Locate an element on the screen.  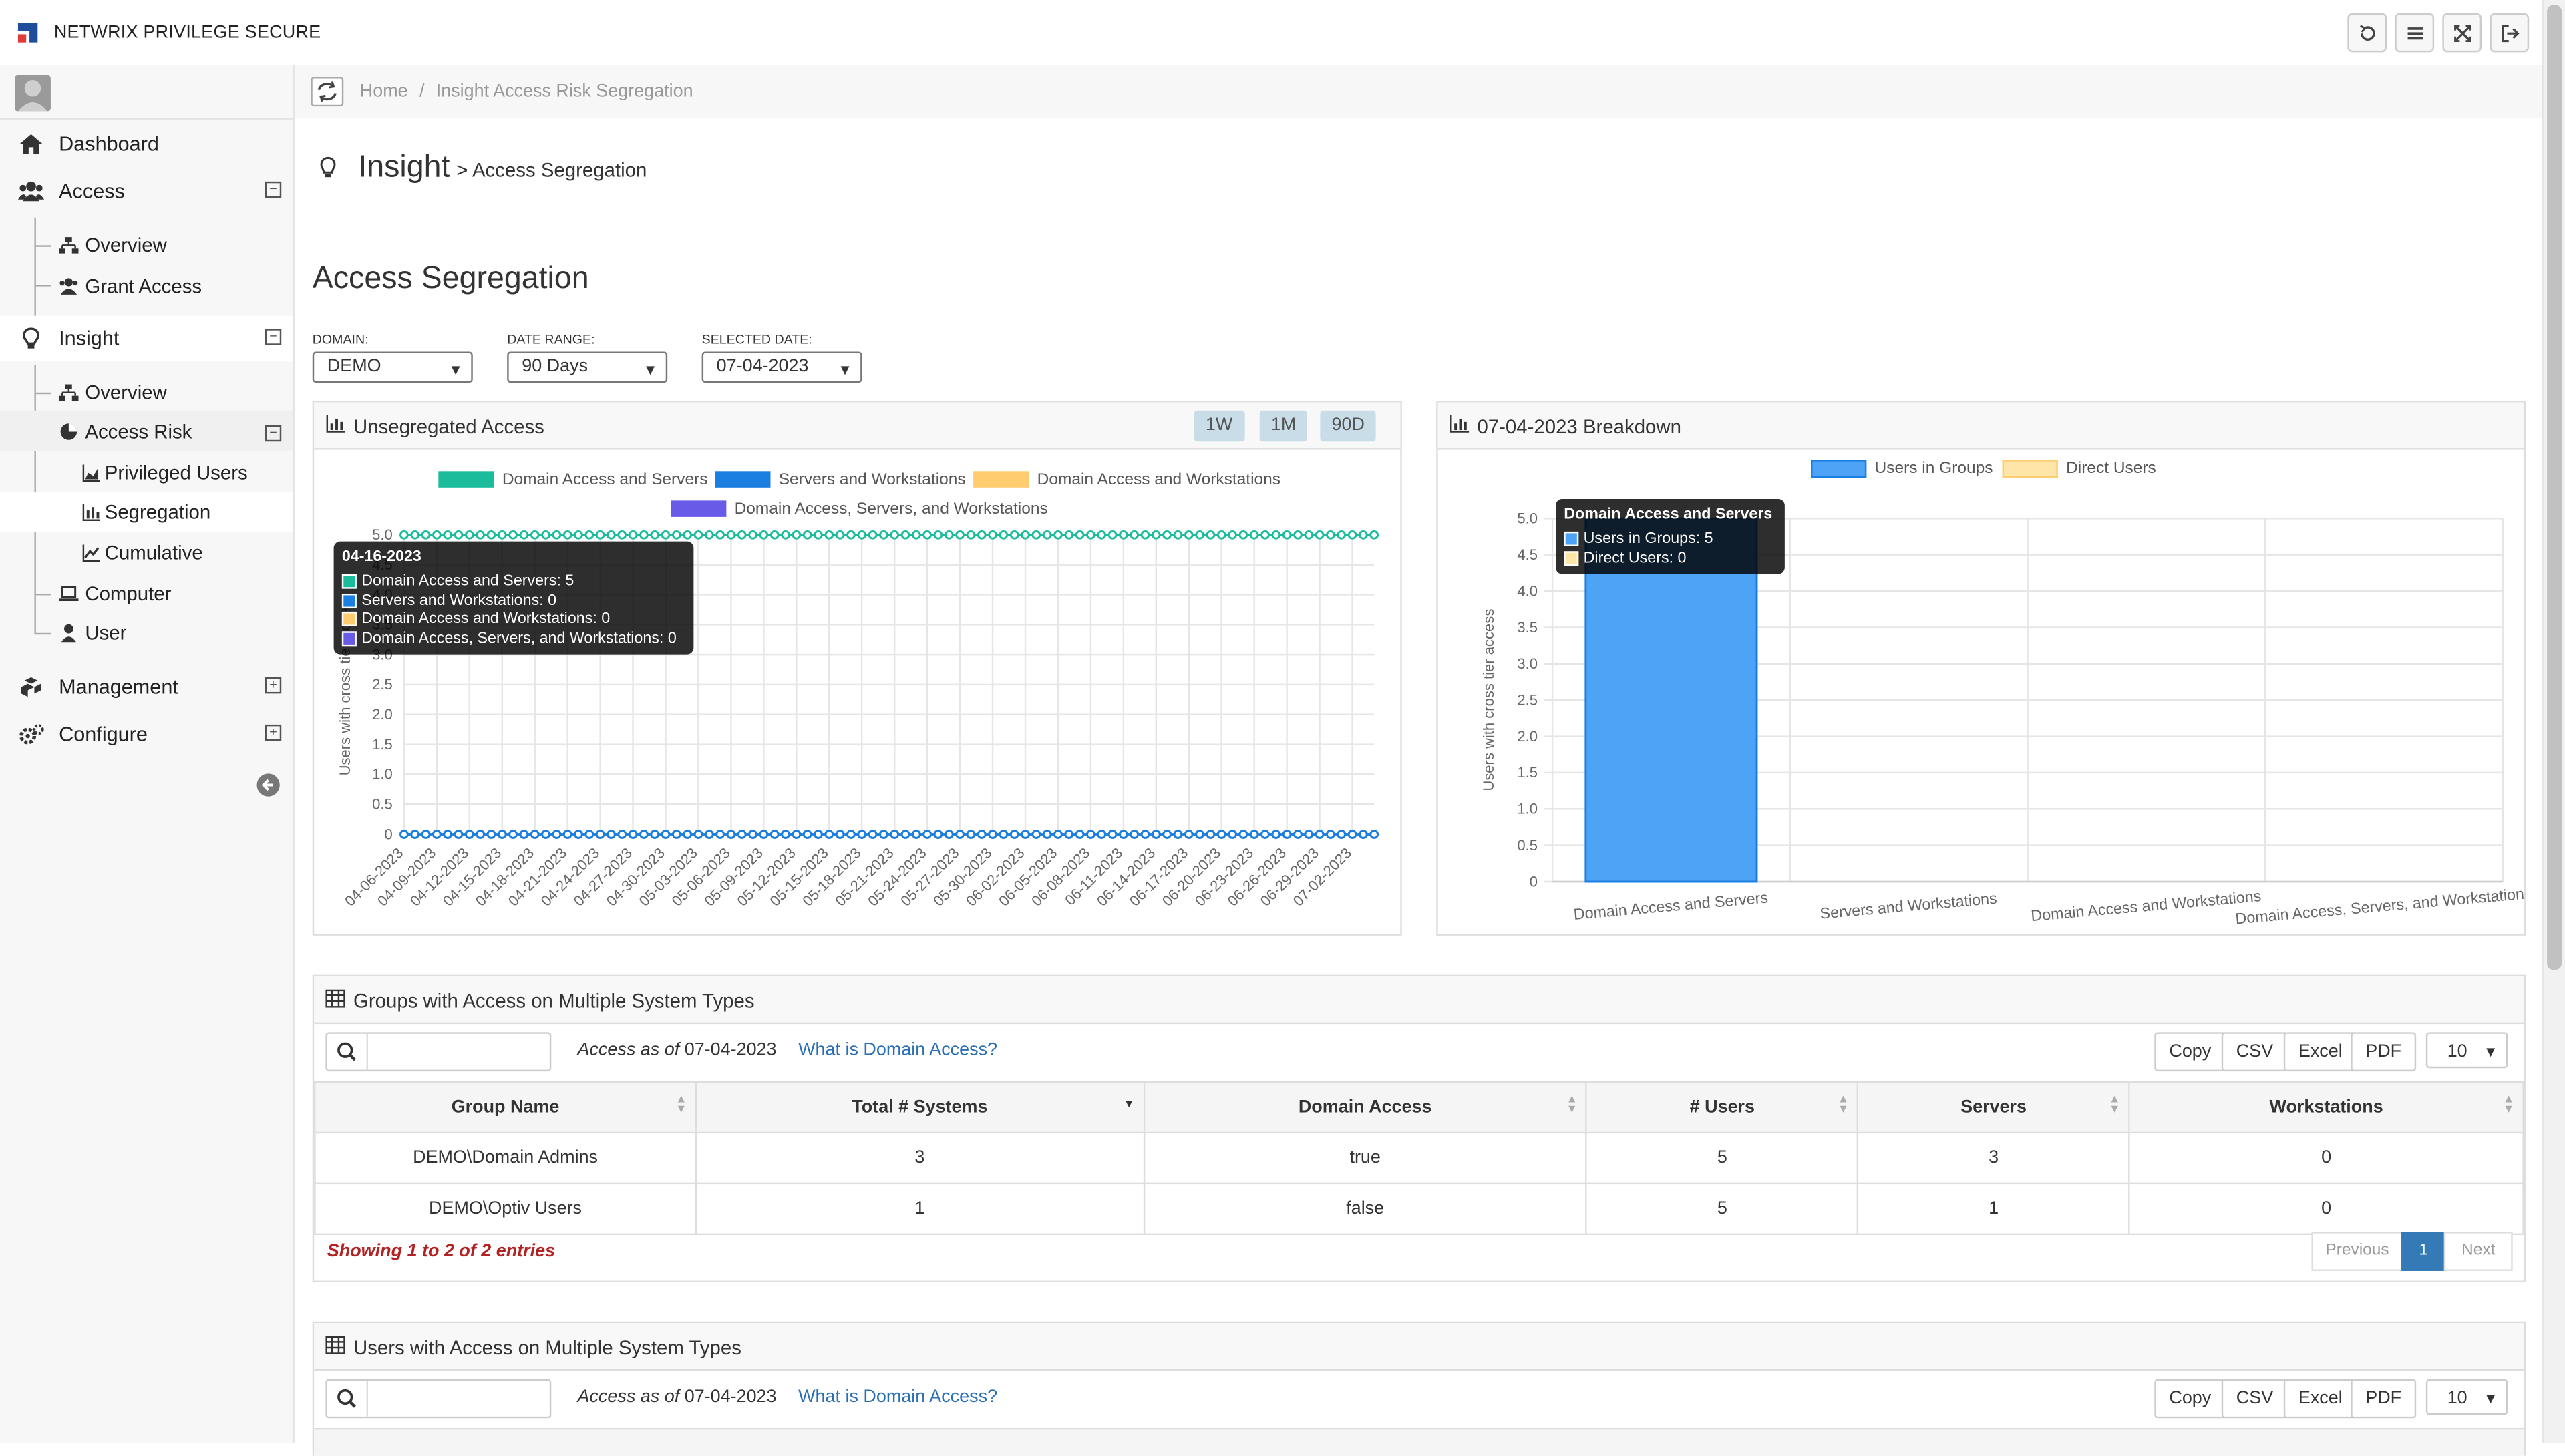
sort-desc-icon: ▼ is located at coordinates (1129, 1105).